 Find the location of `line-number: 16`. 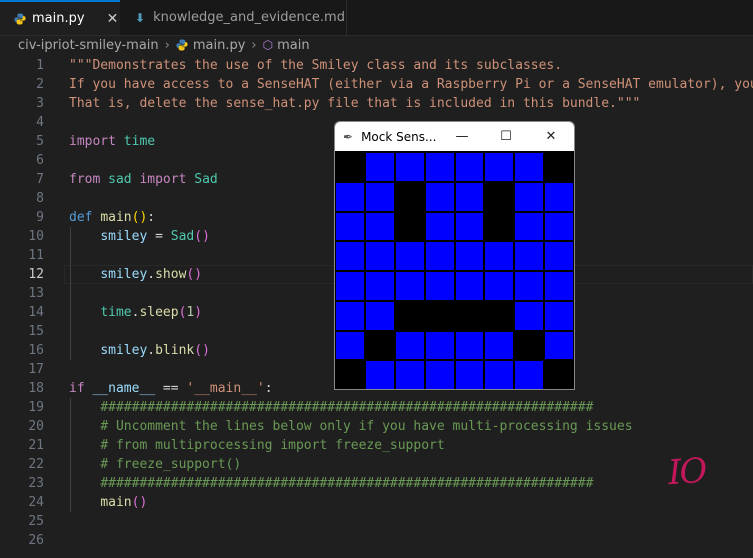

line-number: 16 is located at coordinates (36, 350).